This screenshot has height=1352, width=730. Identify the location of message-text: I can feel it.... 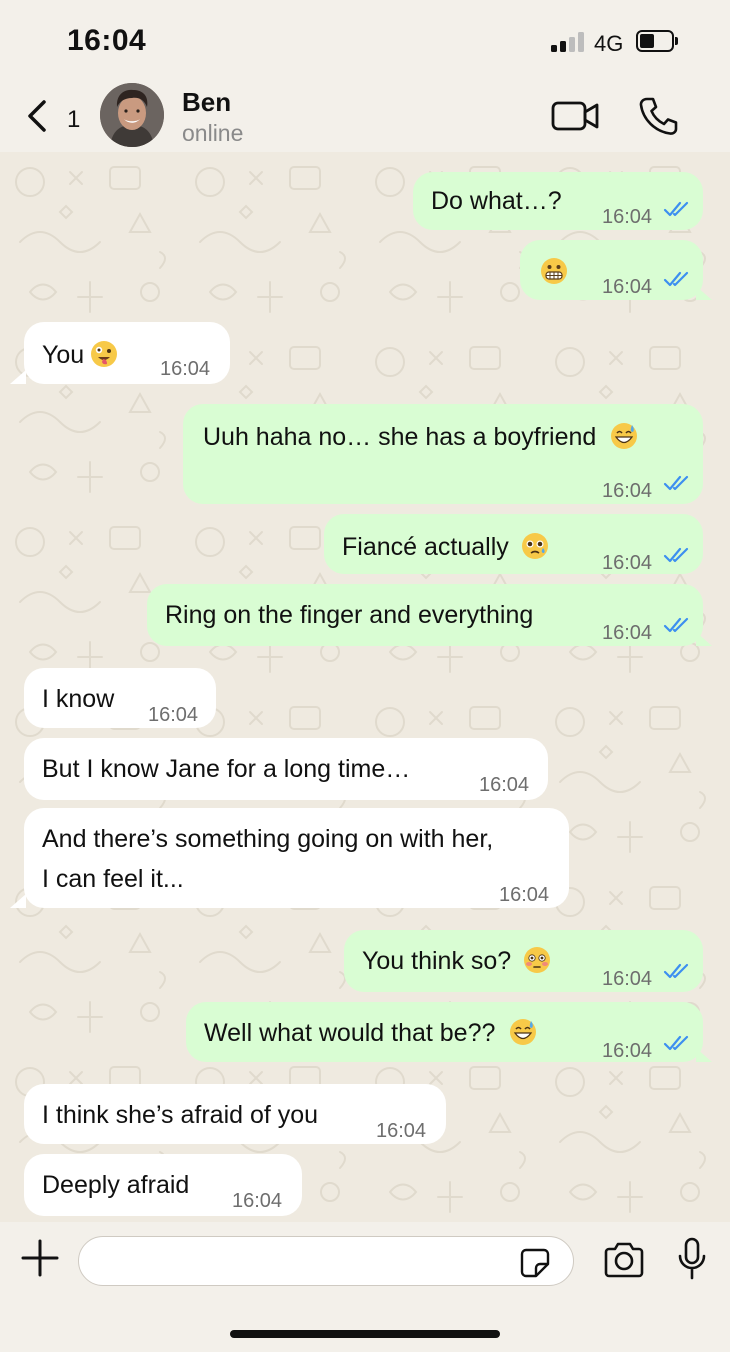
(113, 879).